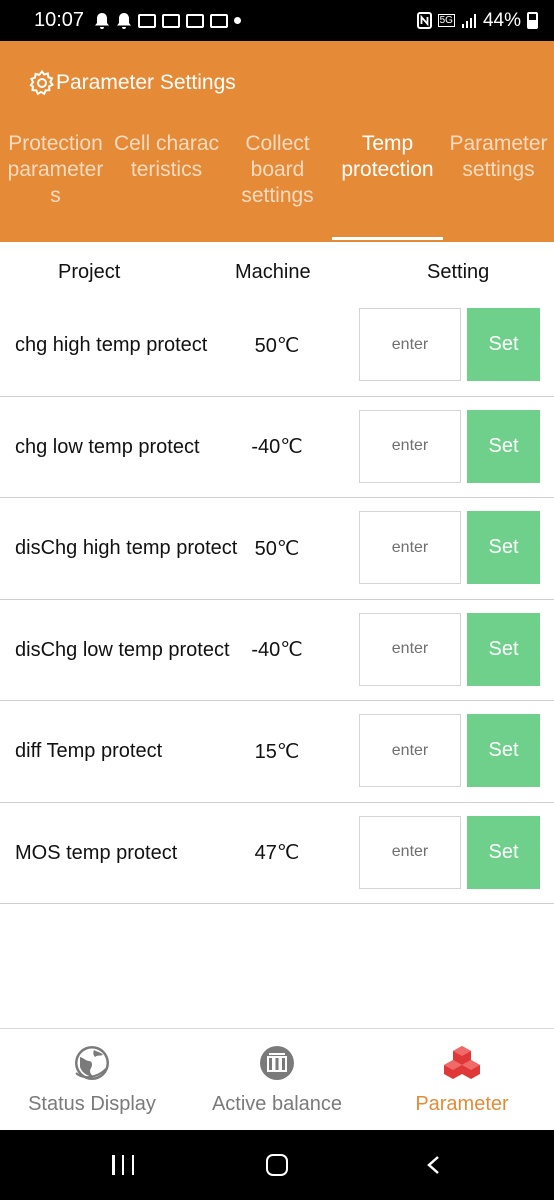  Describe the element at coordinates (387, 238) in the screenshot. I see `active-tab-indicator` at that location.